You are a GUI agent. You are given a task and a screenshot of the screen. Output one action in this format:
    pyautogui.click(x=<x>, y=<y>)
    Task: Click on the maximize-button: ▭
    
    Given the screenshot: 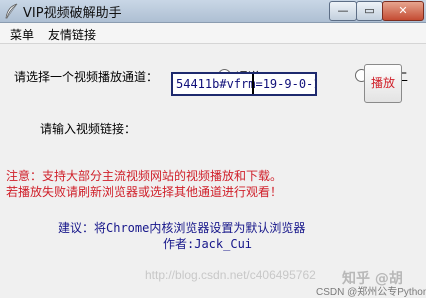 What is the action you would take?
    pyautogui.click(x=369, y=11)
    